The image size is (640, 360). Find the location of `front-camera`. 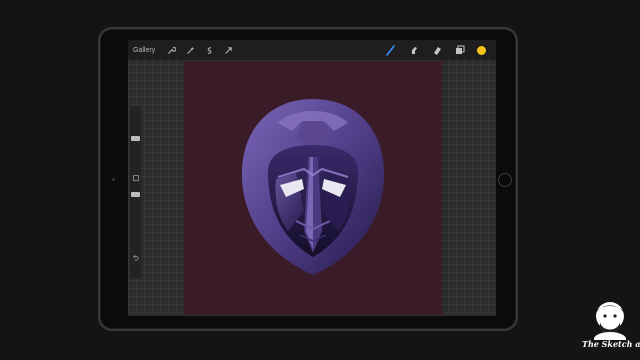

front-camera is located at coordinates (113, 179).